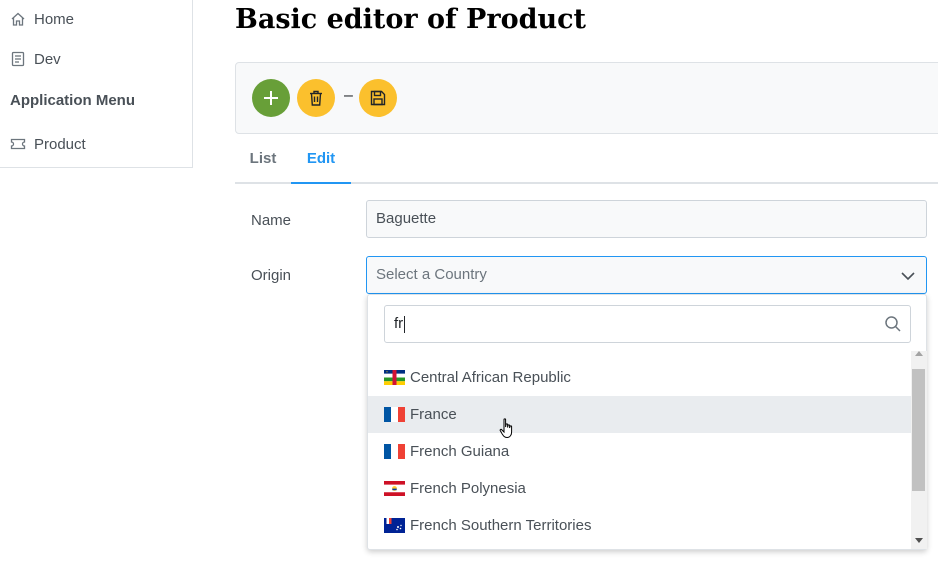  What do you see at coordinates (271, 275) in the screenshot?
I see `origin-label: Origin` at bounding box center [271, 275].